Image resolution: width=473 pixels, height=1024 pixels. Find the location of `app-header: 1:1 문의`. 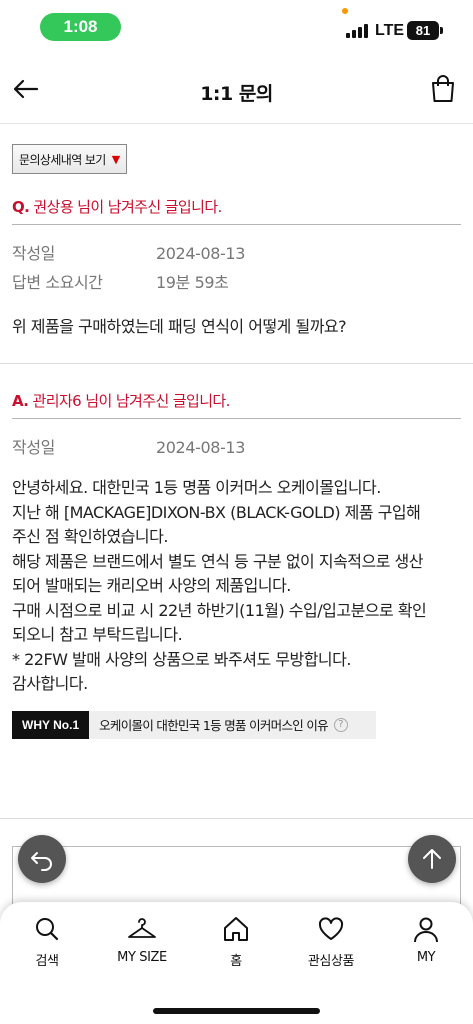

app-header: 1:1 문의 is located at coordinates (236, 92).